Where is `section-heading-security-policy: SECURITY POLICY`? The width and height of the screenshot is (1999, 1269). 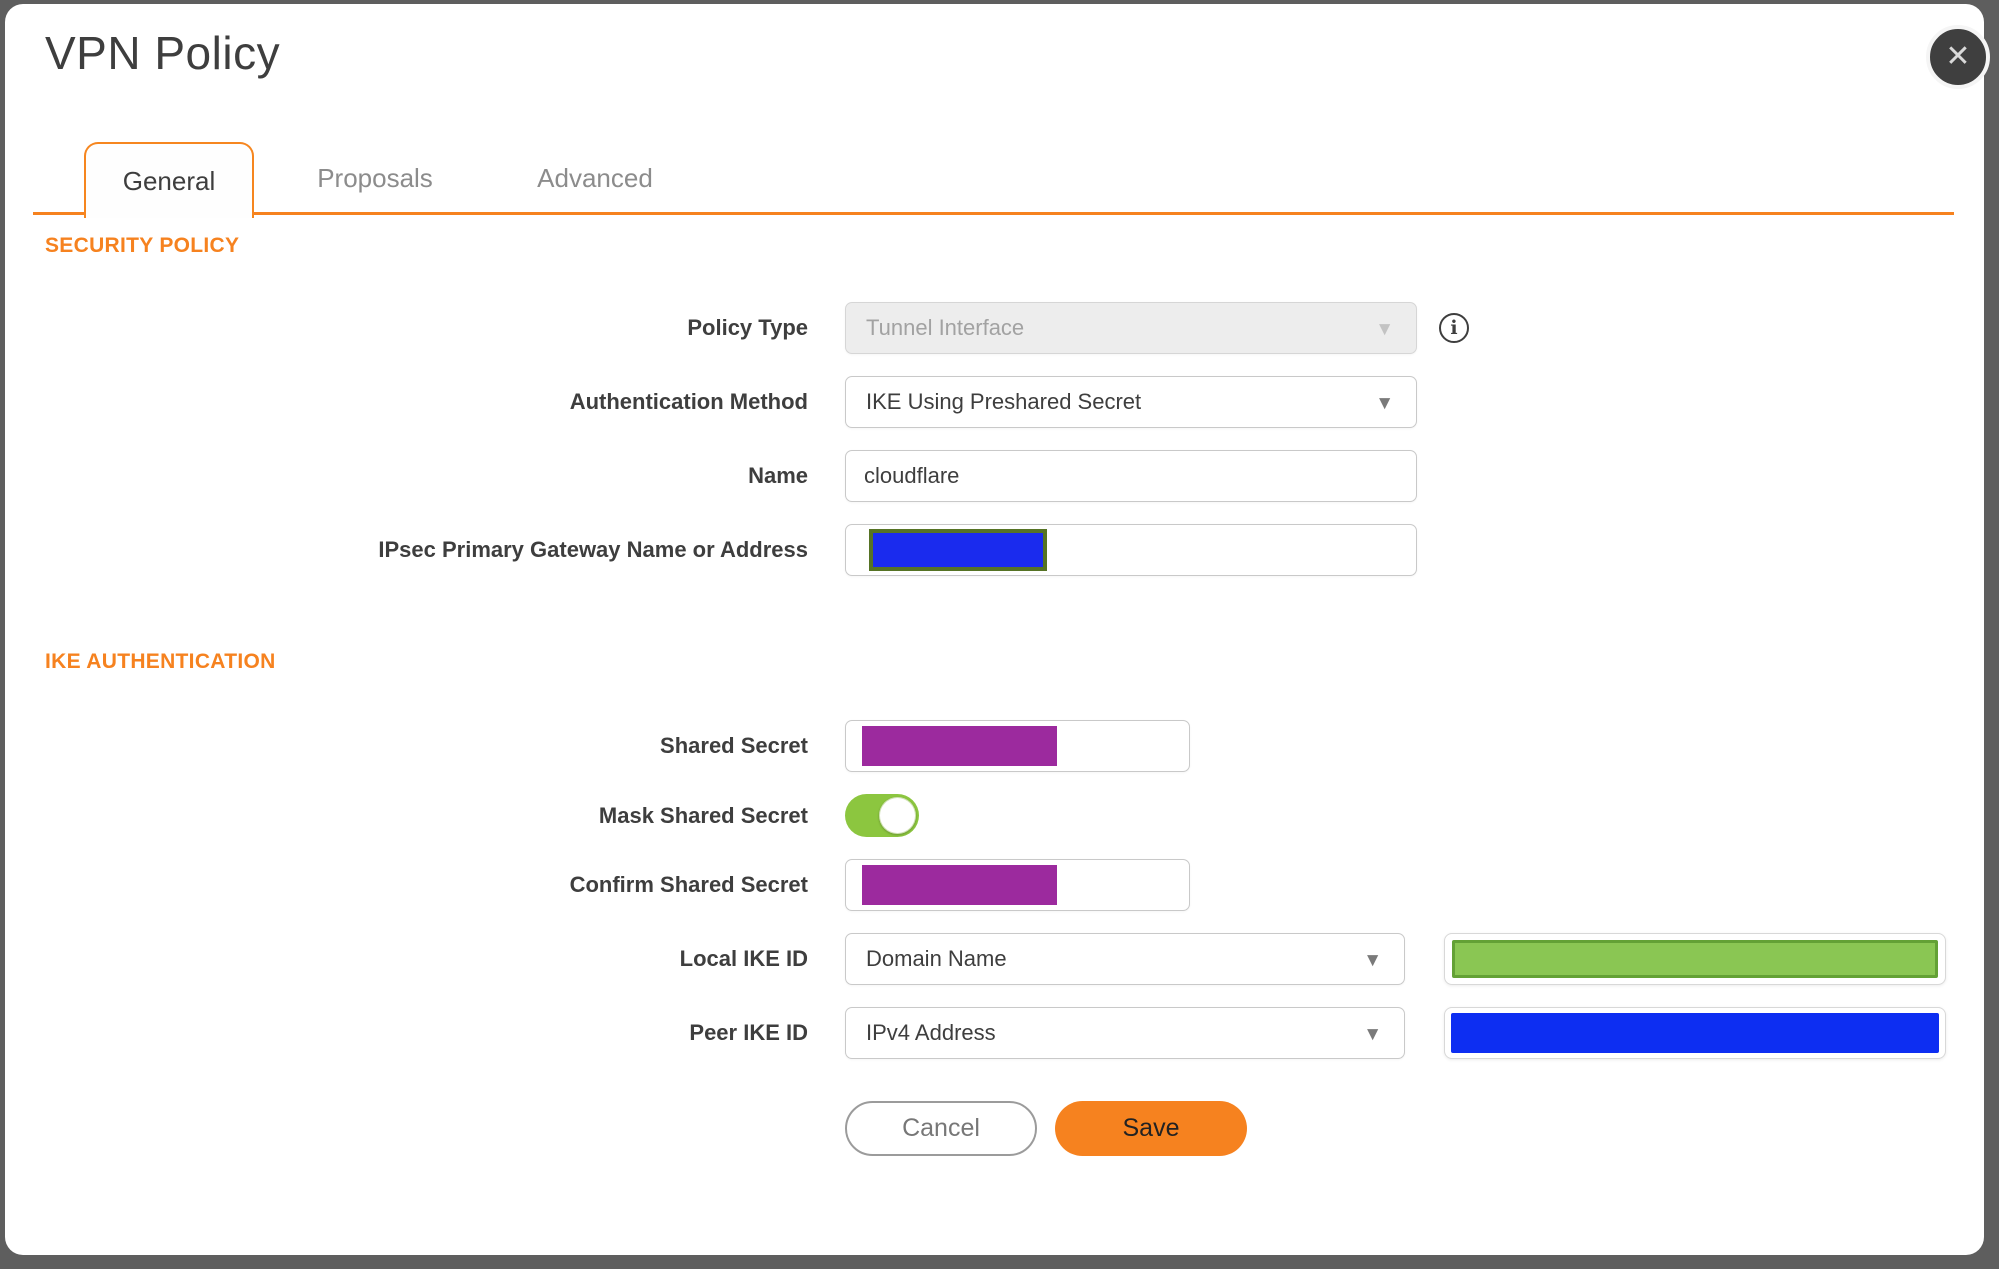
section-heading-security-policy: SECURITY POLICY is located at coordinates (142, 245).